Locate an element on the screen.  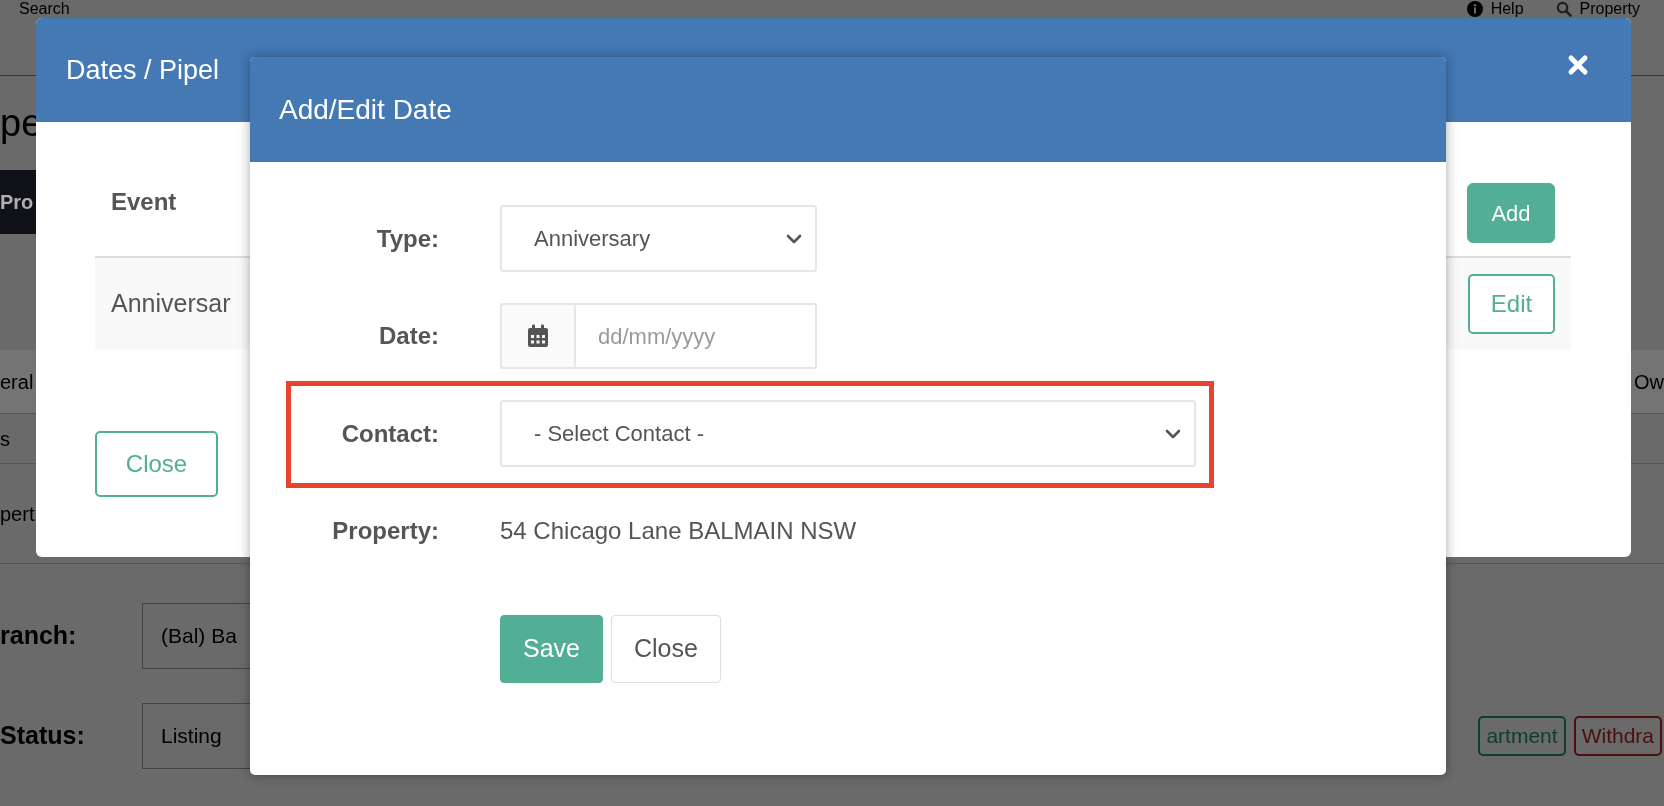
row-label: s is located at coordinates (5, 439).